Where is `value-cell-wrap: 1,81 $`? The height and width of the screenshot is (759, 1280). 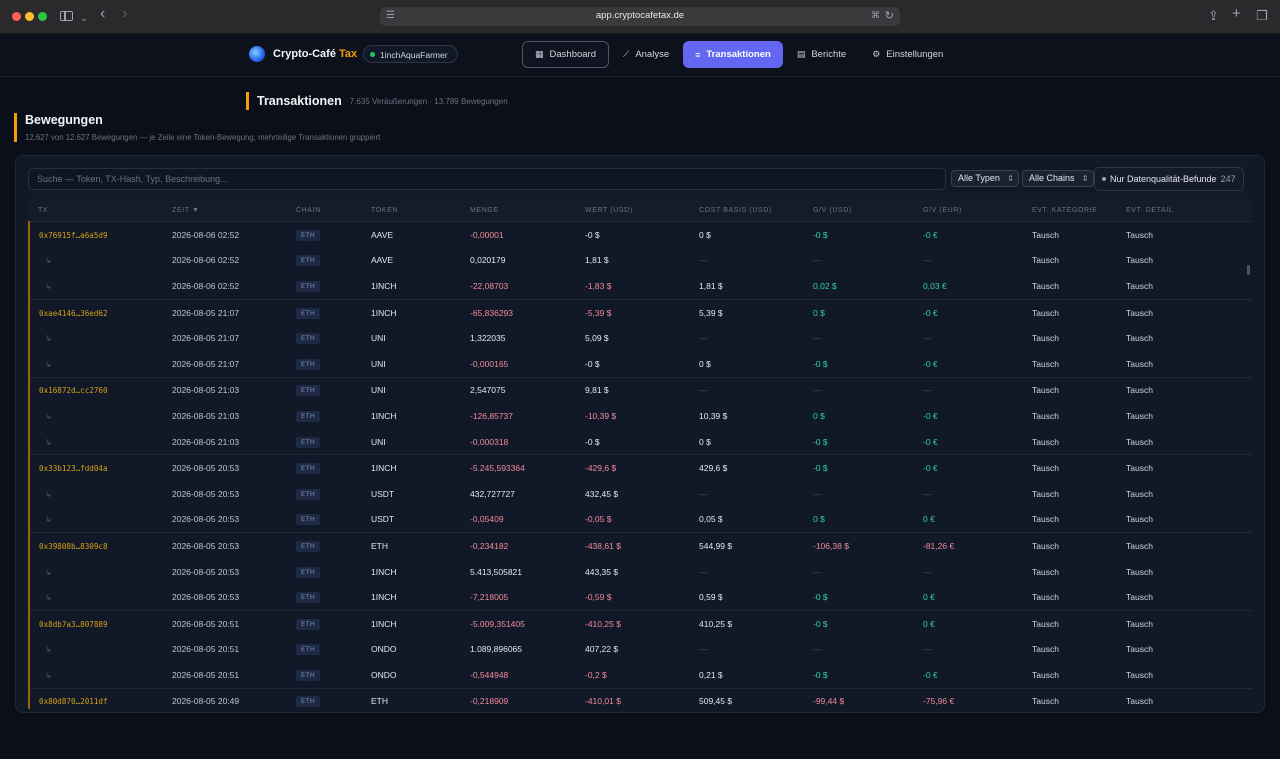 value-cell-wrap: 1,81 $ is located at coordinates (633, 261).